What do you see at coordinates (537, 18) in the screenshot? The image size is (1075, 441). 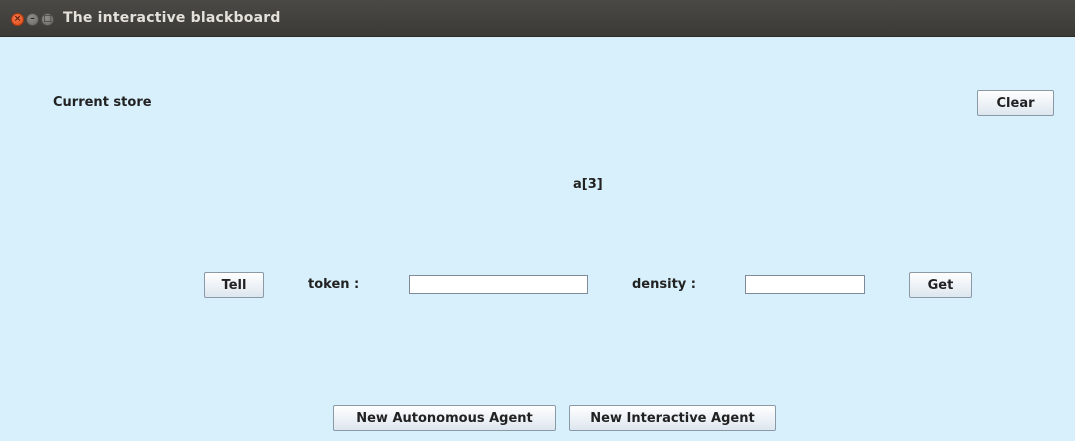 I see `title-bar: × – □ The interactive blackboard` at bounding box center [537, 18].